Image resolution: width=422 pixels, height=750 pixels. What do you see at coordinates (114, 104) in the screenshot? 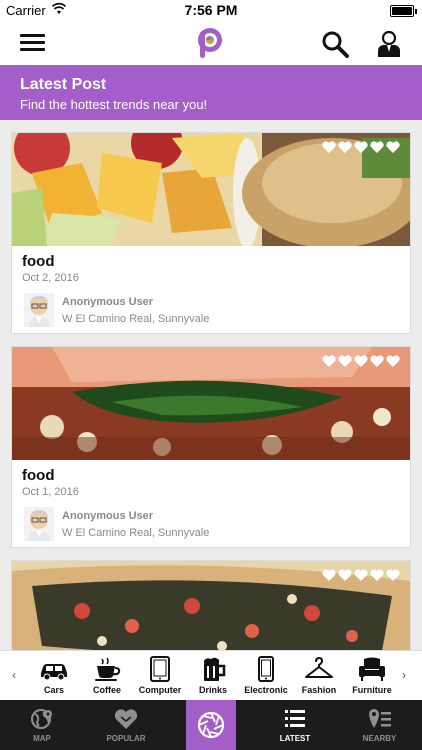
I see `page-subtitle: Find the hottest trends near you!` at bounding box center [114, 104].